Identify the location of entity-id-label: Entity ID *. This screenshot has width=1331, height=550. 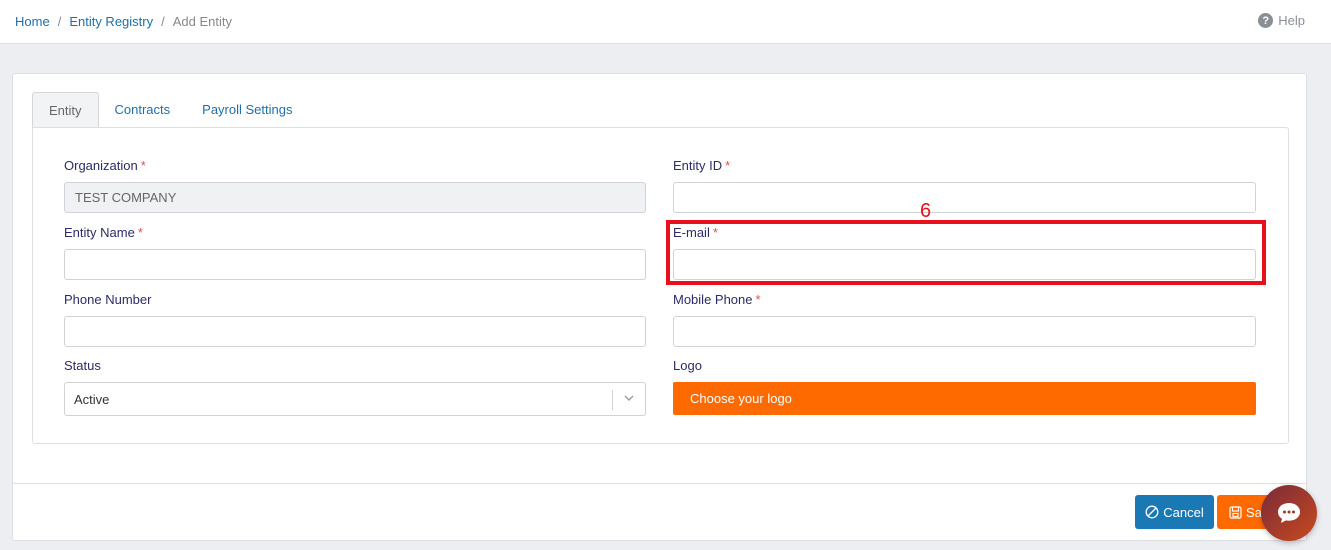
(701, 165).